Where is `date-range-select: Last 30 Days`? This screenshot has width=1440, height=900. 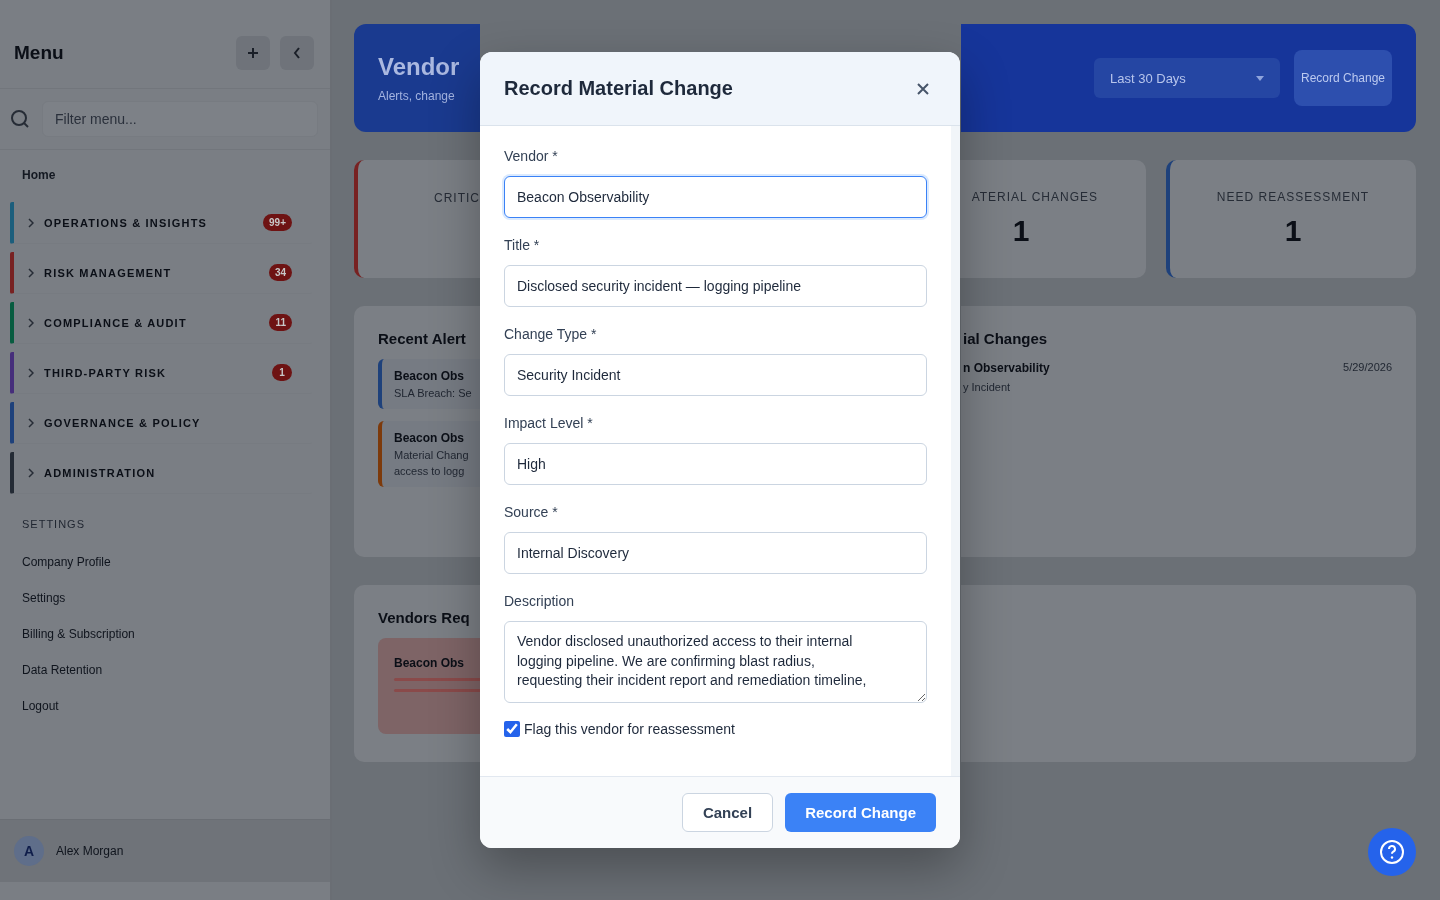
date-range-select: Last 30 Days is located at coordinates (1187, 78).